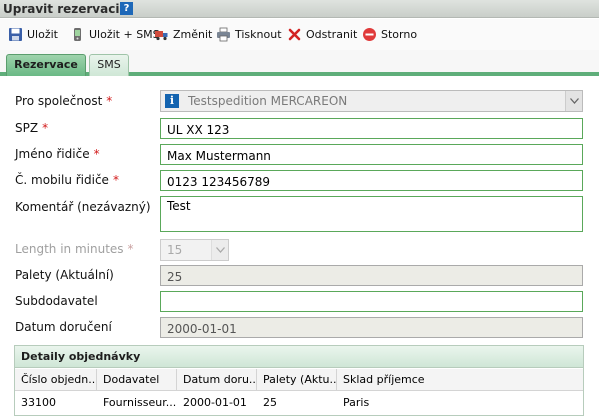  I want to click on pallets-label: Palety (Aktuální), so click(64, 275).